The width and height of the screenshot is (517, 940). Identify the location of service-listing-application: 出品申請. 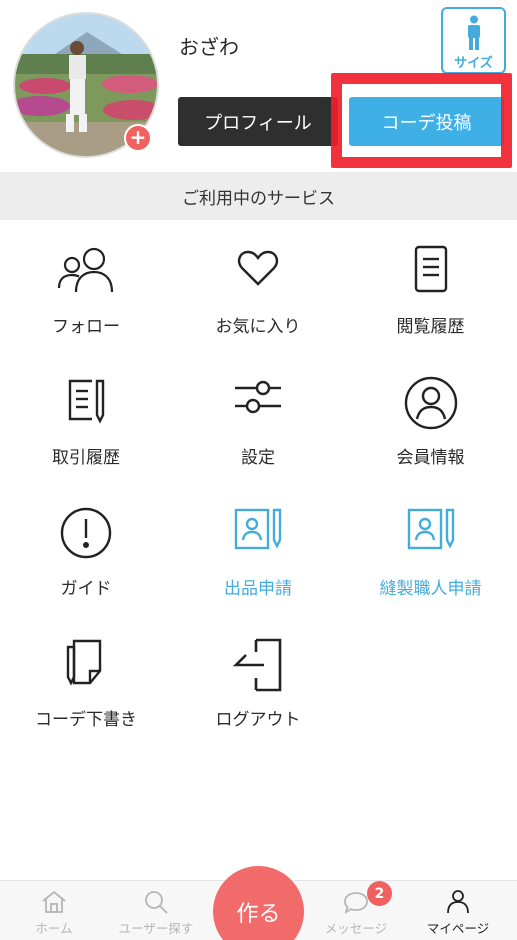
(258, 547).